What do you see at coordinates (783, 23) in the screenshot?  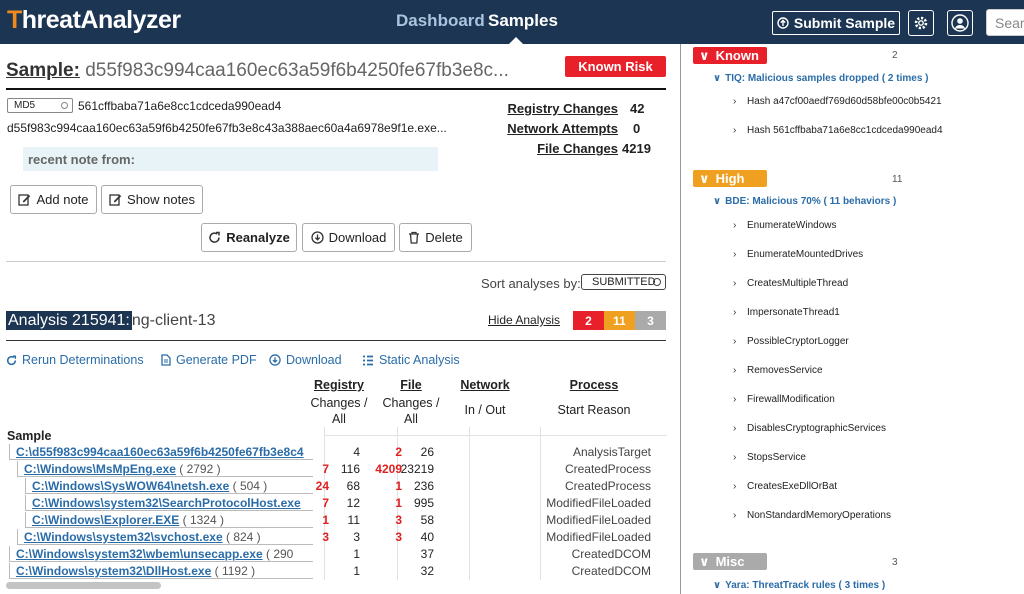 I see `upload-circle-icon` at bounding box center [783, 23].